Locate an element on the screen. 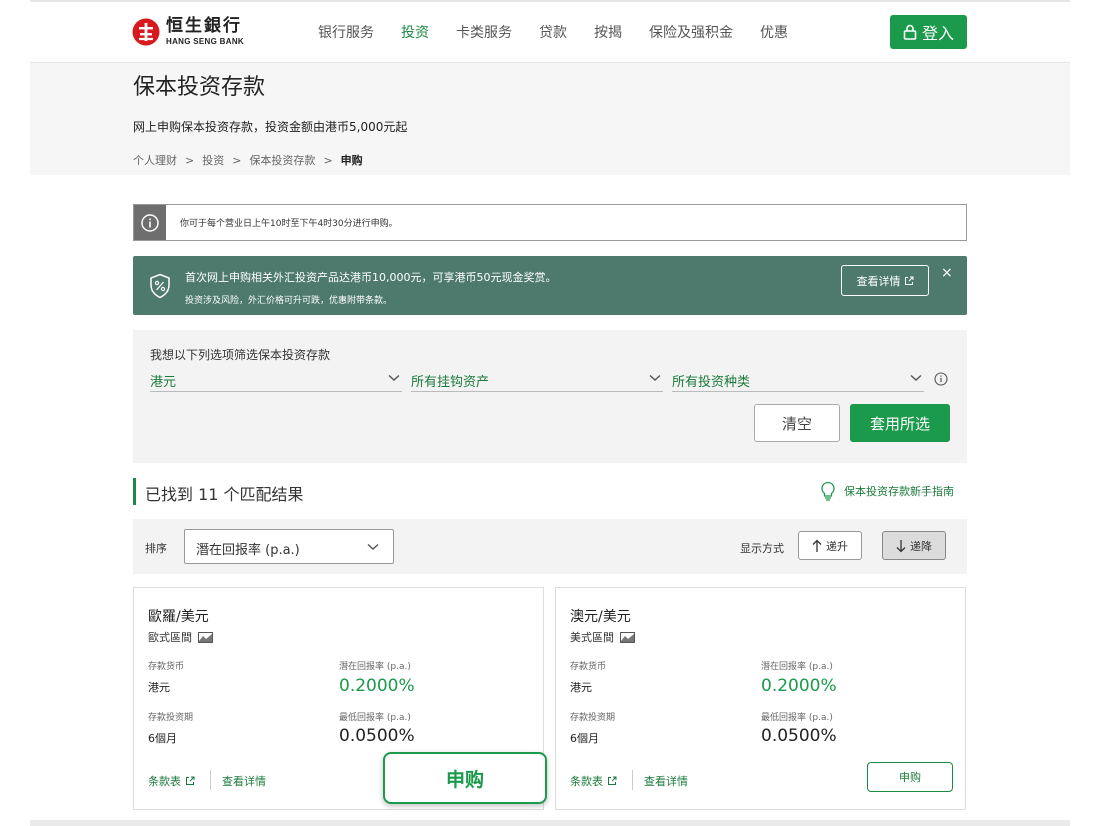 This screenshot has width=1100, height=826. investment-type-select: 所有投资种类 is located at coordinates (798, 380).